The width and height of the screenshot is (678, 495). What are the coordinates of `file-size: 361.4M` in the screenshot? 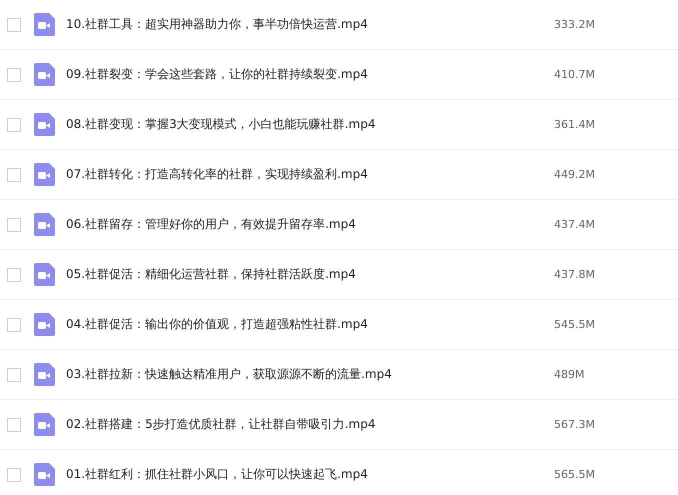 It's located at (574, 124).